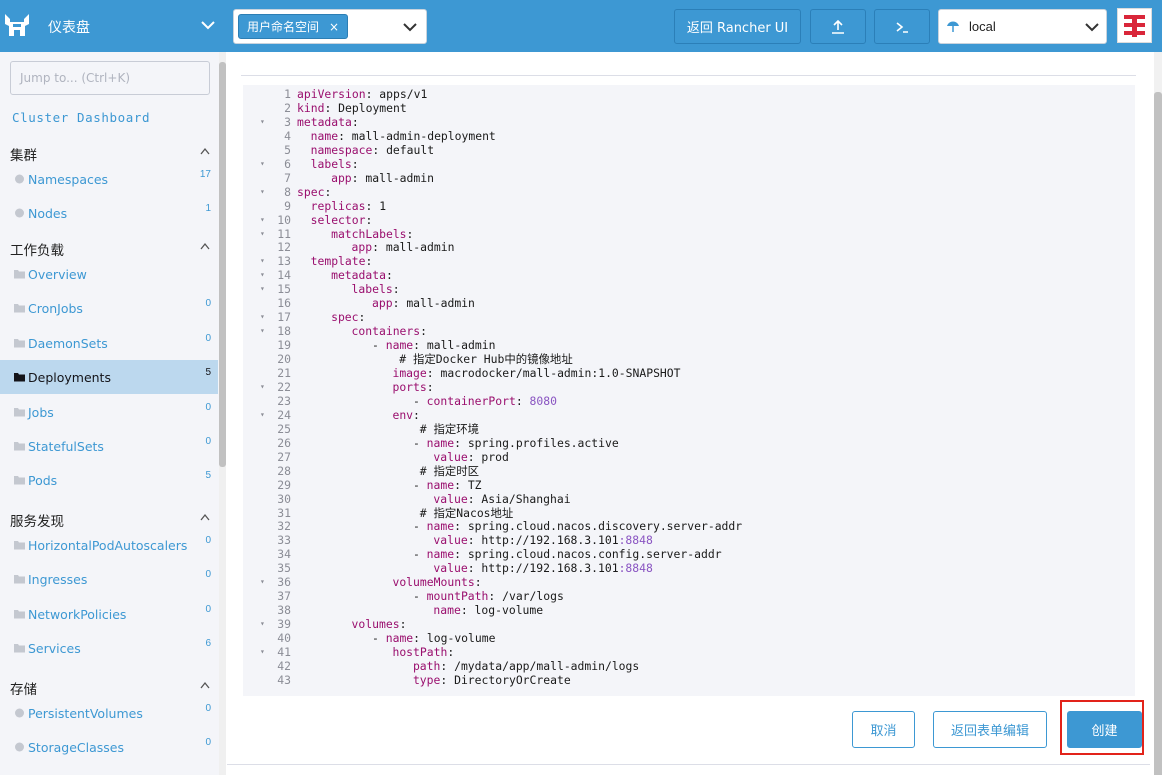 This screenshot has width=1162, height=775. I want to click on code-line: 13 ▾ template:, so click(689, 261).